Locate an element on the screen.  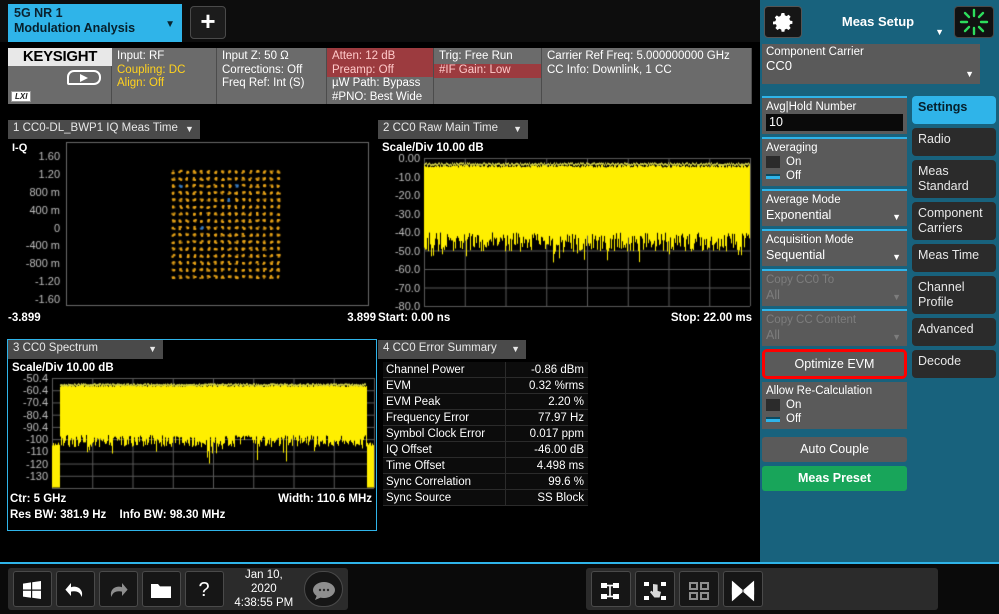
sidebar-tab-advanced: Advanced is located at coordinates (954, 332).